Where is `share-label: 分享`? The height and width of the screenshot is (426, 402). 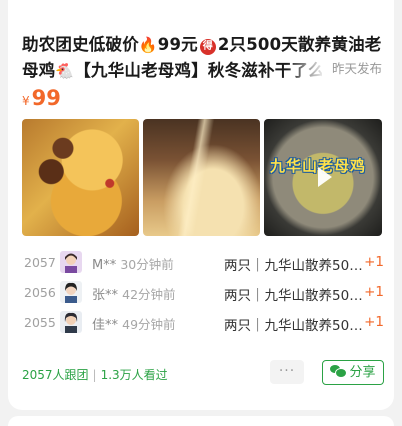
share-label: 分享 is located at coordinates (362, 372).